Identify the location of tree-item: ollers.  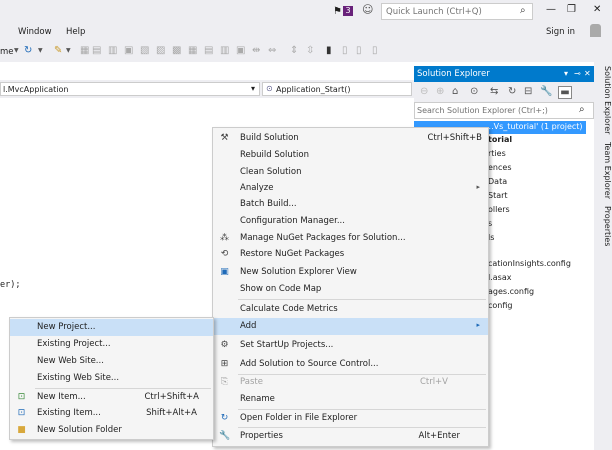
(499, 211).